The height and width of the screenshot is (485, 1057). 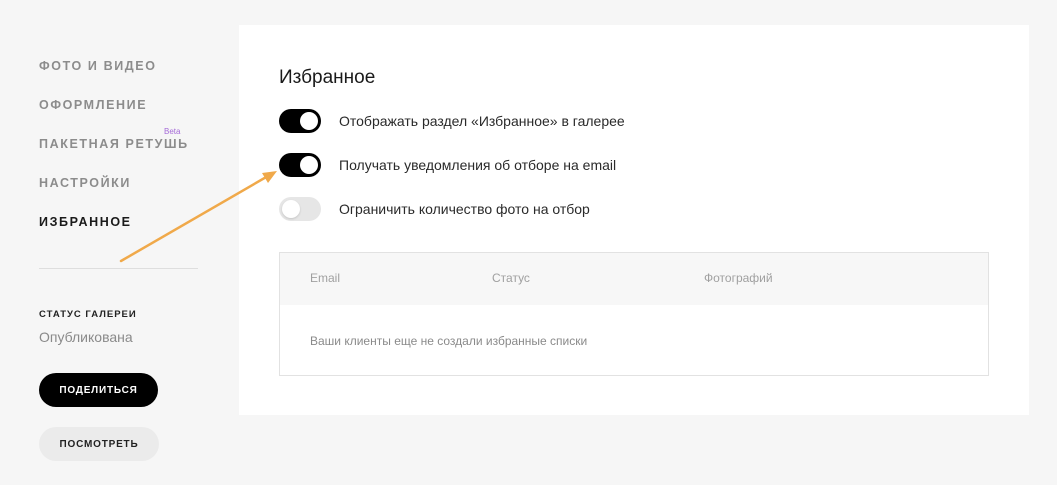 I want to click on toggle-row-show-favorites: Отображать раздел «Избранное» в галерее, so click(x=452, y=121).